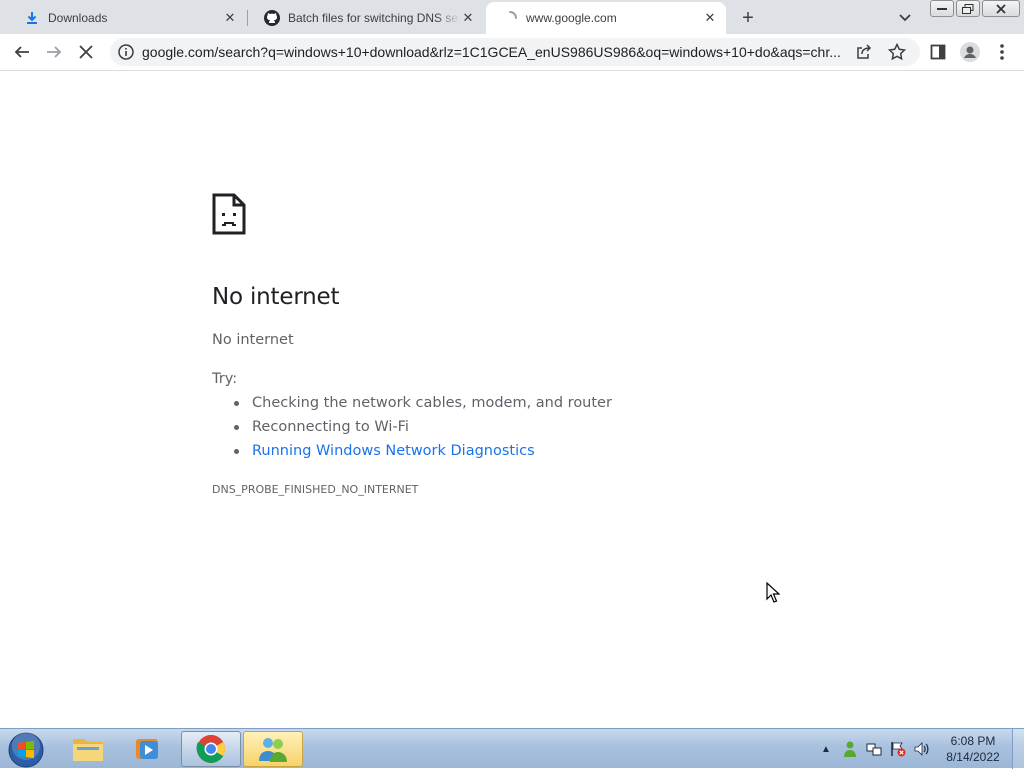 This screenshot has height=769, width=1024. Describe the element at coordinates (1001, 8) in the screenshot. I see `close-window-button` at that location.